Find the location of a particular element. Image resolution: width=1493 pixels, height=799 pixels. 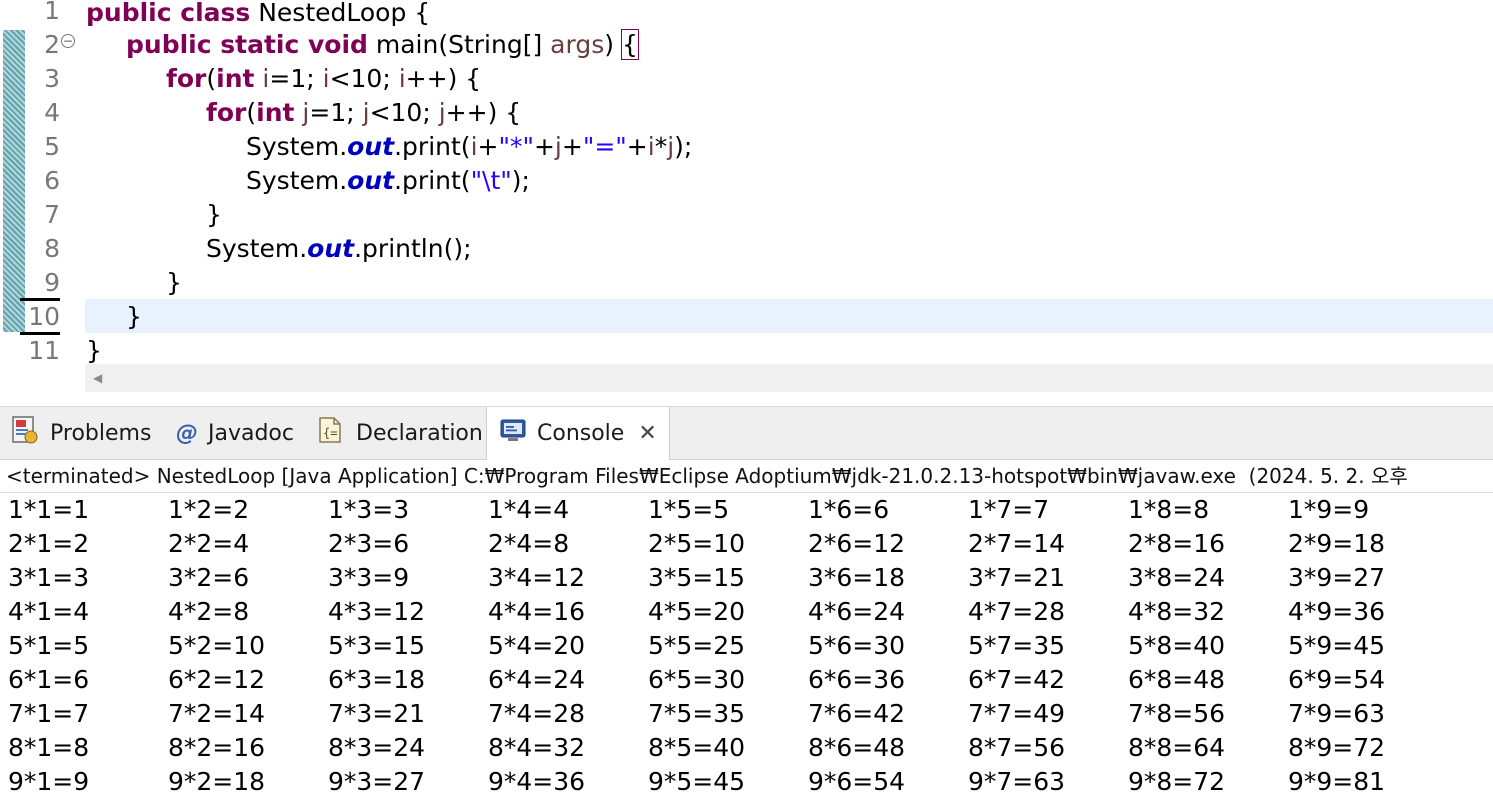

line-number: 6 is located at coordinates (52, 180).